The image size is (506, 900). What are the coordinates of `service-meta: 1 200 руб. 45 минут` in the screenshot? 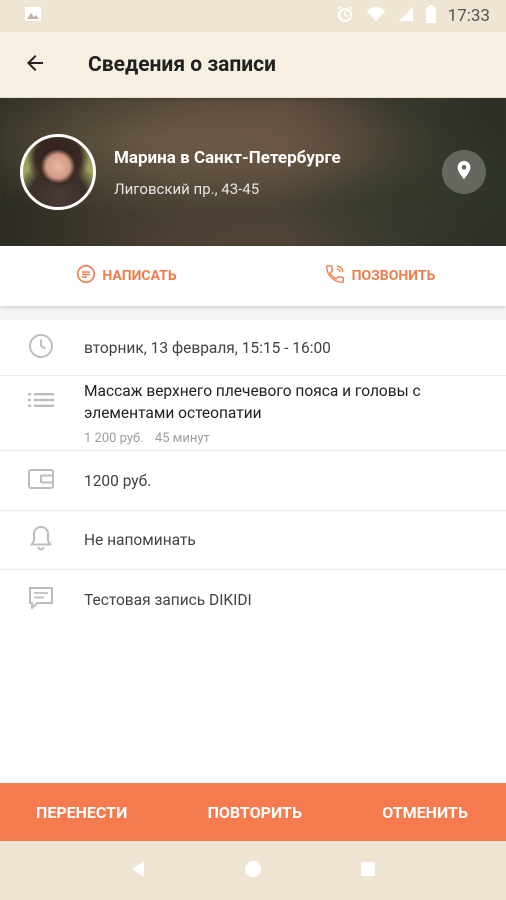 It's located at (278, 439).